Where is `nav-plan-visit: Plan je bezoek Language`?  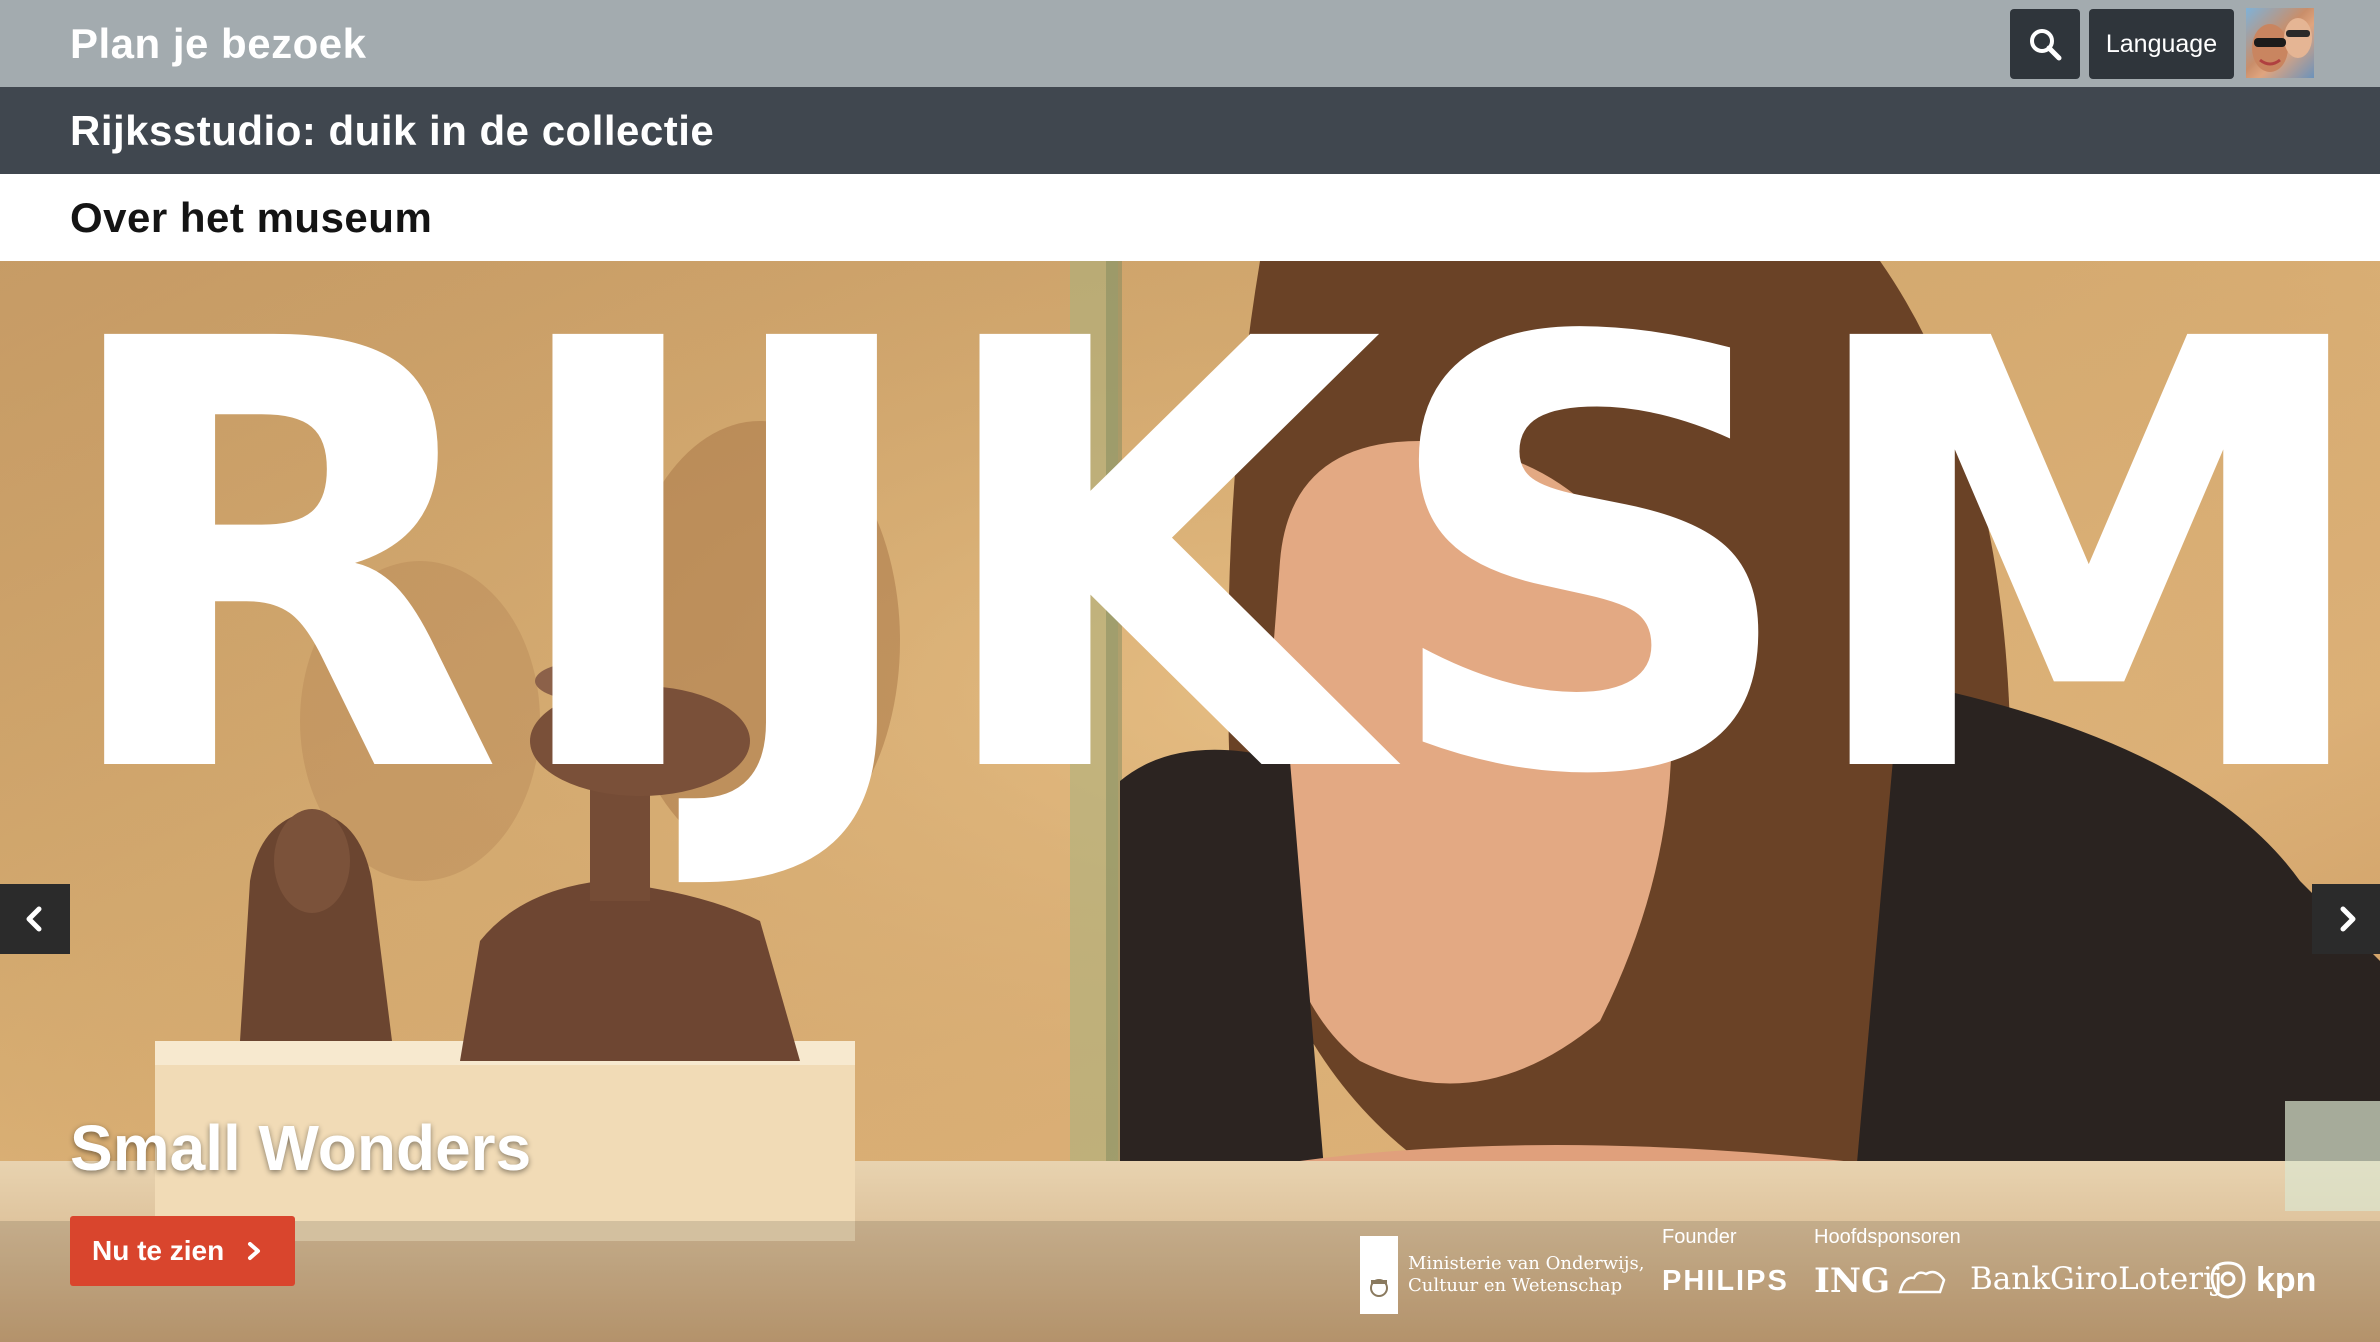
nav-plan-visit: Plan je bezoek Language is located at coordinates (1190, 43).